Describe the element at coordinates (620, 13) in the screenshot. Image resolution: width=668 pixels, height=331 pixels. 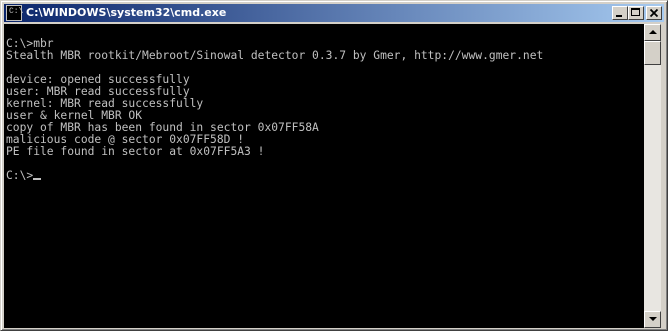
I see `minimize-button` at that location.